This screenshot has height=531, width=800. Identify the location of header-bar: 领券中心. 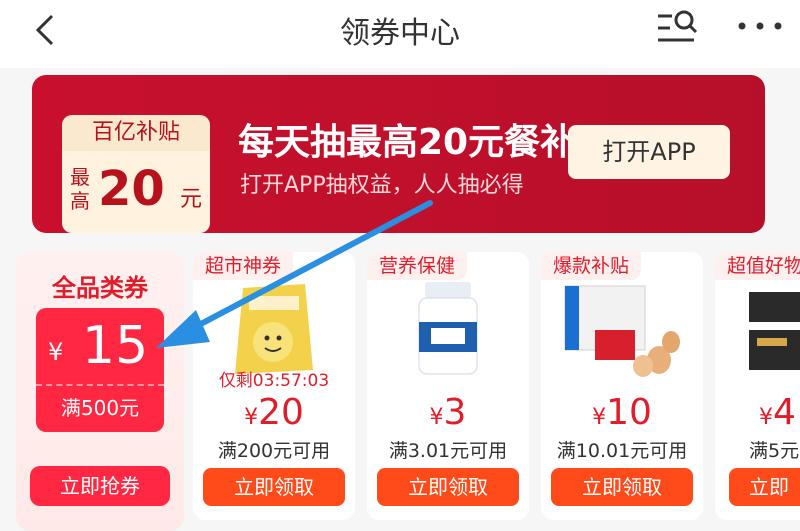
(400, 34).